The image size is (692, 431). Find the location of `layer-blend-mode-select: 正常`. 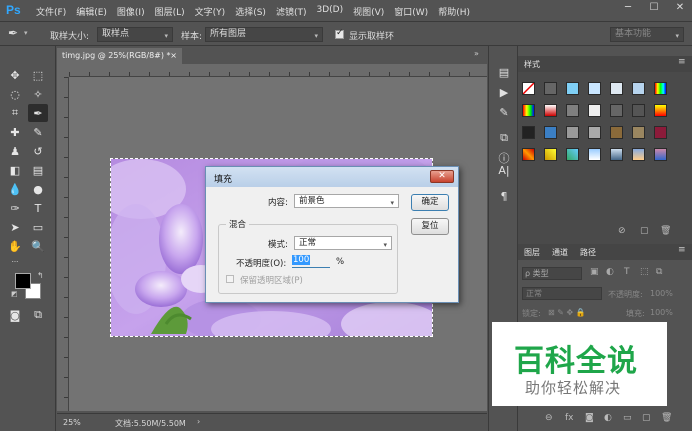

layer-blend-mode-select: 正常 is located at coordinates (562, 293).